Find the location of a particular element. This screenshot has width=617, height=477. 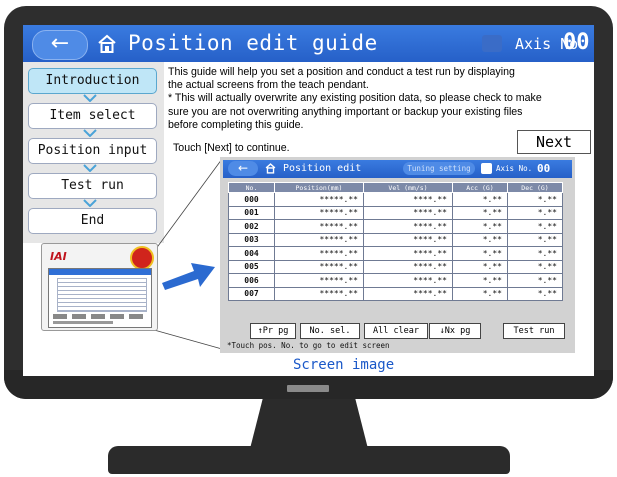

step-position-input: Position input is located at coordinates (92, 151).